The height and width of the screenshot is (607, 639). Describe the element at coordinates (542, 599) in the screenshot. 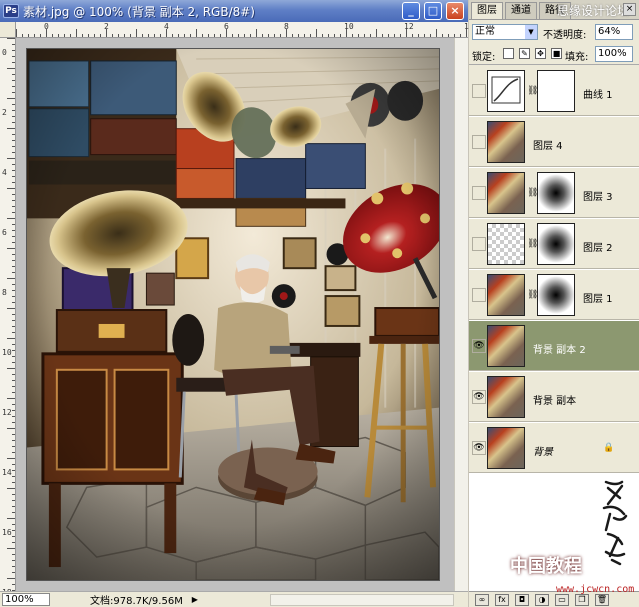

I see `adjustment-icon: ◑` at that location.